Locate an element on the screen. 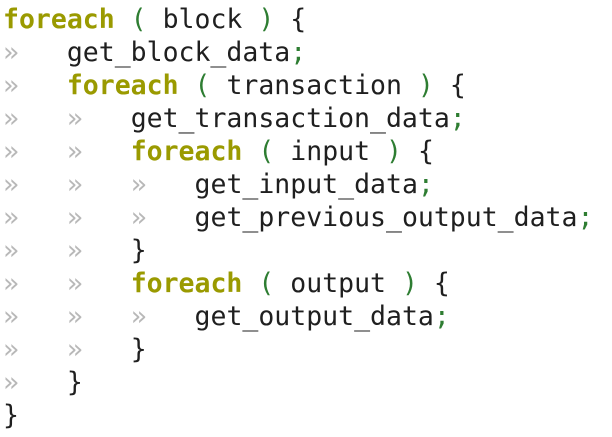 The height and width of the screenshot is (437, 612). code-line: » » foreach ( input ) { is located at coordinates (298, 151).